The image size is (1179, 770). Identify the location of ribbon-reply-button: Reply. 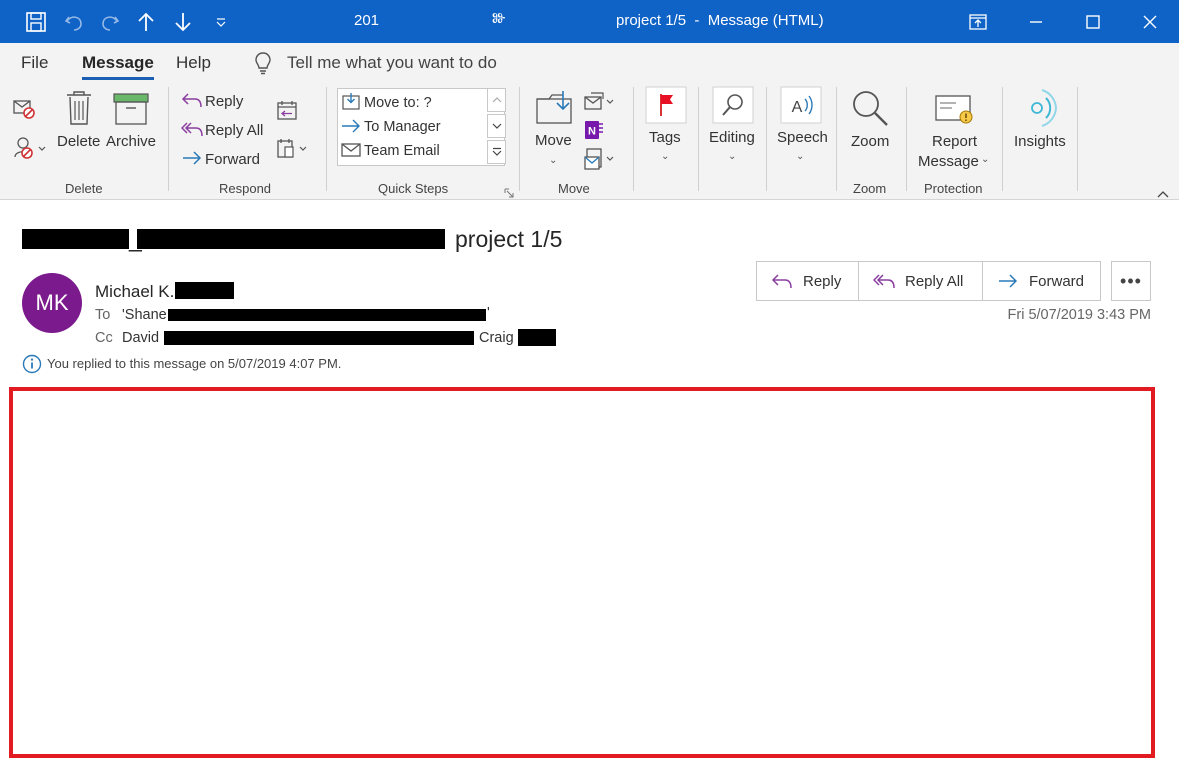
(224, 101).